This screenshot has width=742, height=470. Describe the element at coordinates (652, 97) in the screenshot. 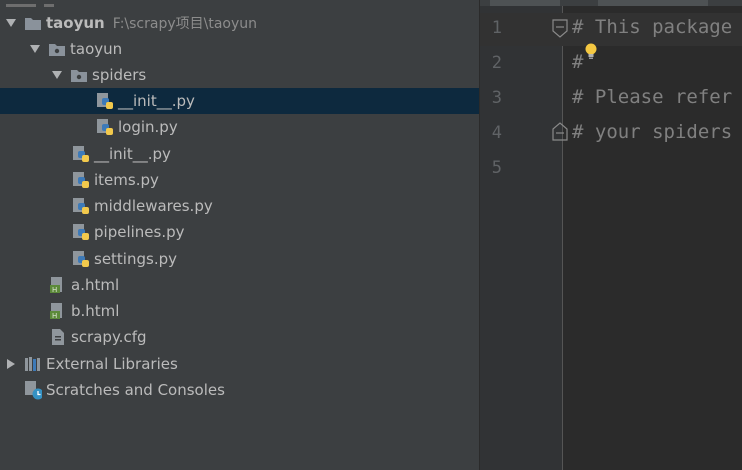

I see `code-line: # Please refer` at that location.